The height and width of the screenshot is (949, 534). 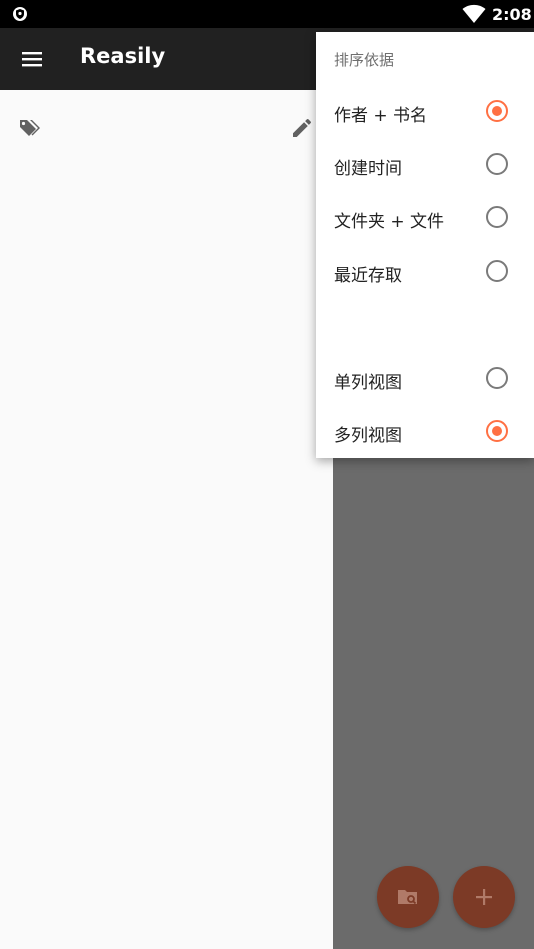 What do you see at coordinates (389, 222) in the screenshot?
I see `sort-option-label: 文件夹 + 文件` at bounding box center [389, 222].